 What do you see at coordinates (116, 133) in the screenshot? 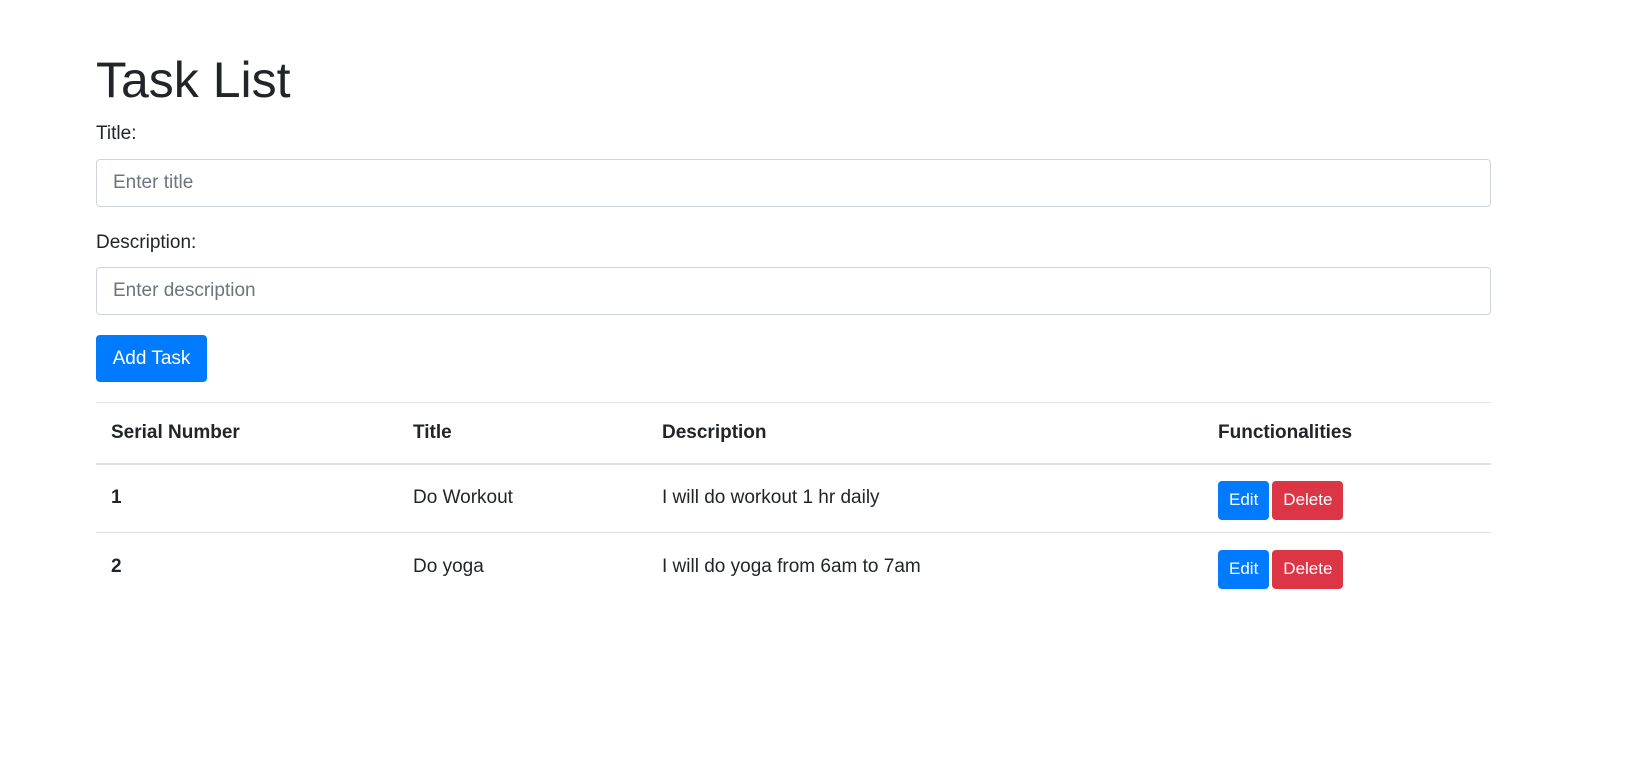
I see `title-label: Title:` at bounding box center [116, 133].